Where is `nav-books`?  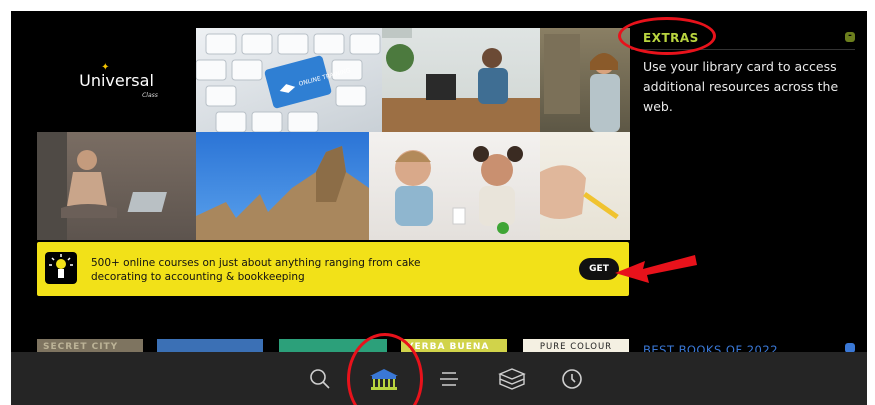
nav-books is located at coordinates (512, 379).